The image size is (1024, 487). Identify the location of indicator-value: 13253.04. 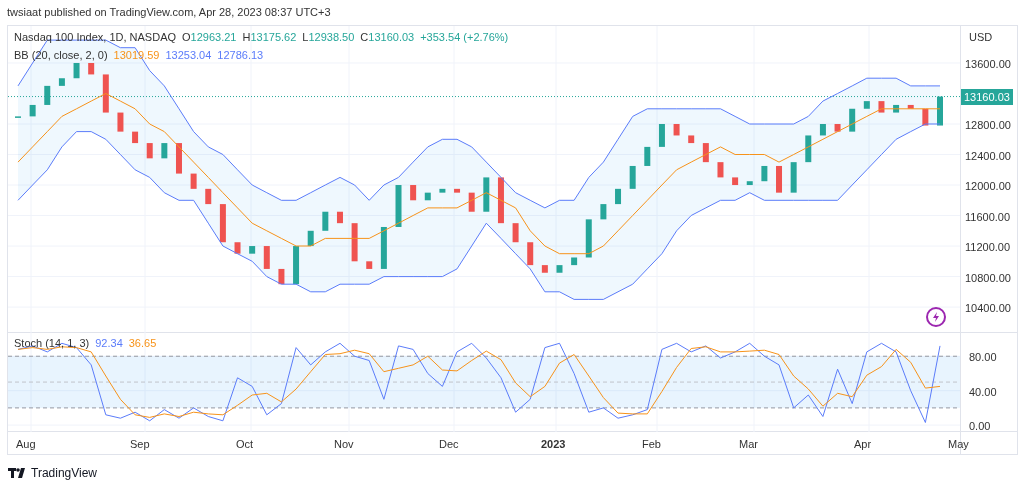
(188, 55).